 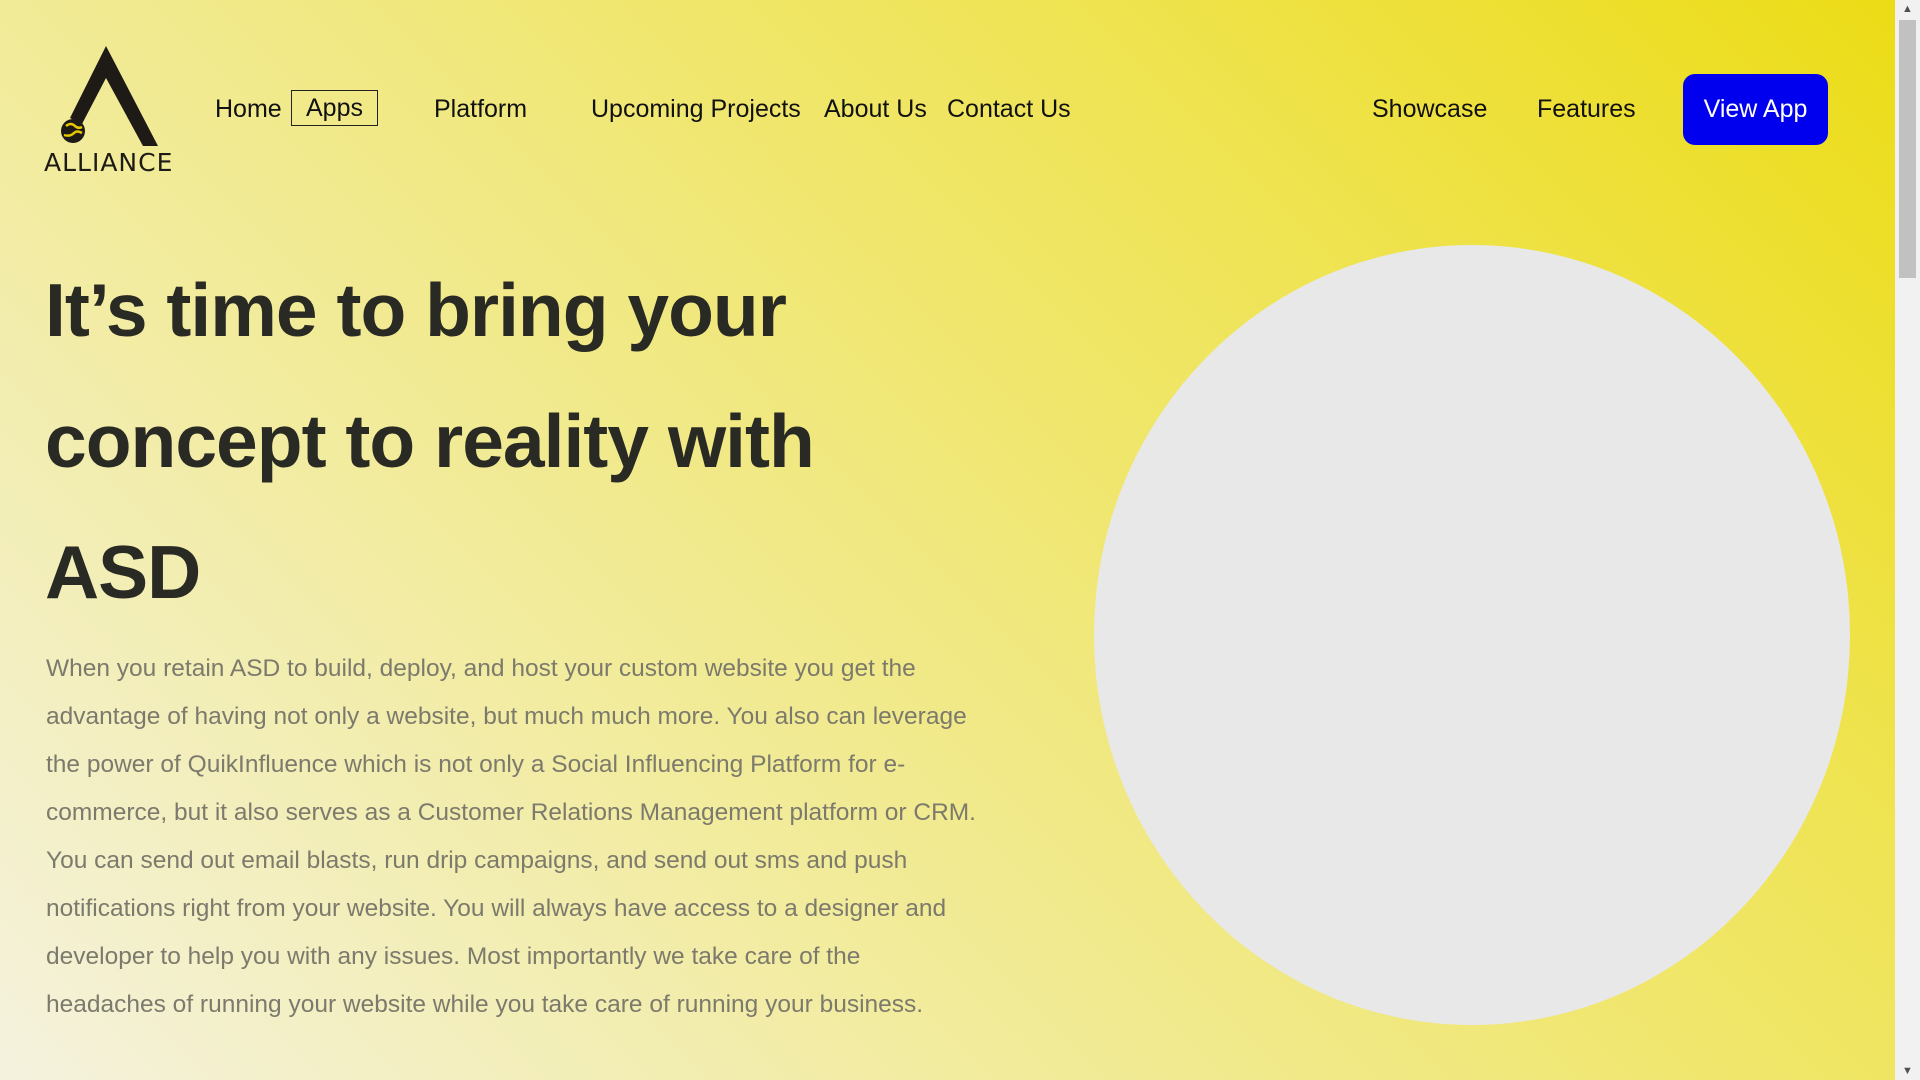 What do you see at coordinates (1907, 540) in the screenshot?
I see `page-scrollbar: ▲ ▼` at bounding box center [1907, 540].